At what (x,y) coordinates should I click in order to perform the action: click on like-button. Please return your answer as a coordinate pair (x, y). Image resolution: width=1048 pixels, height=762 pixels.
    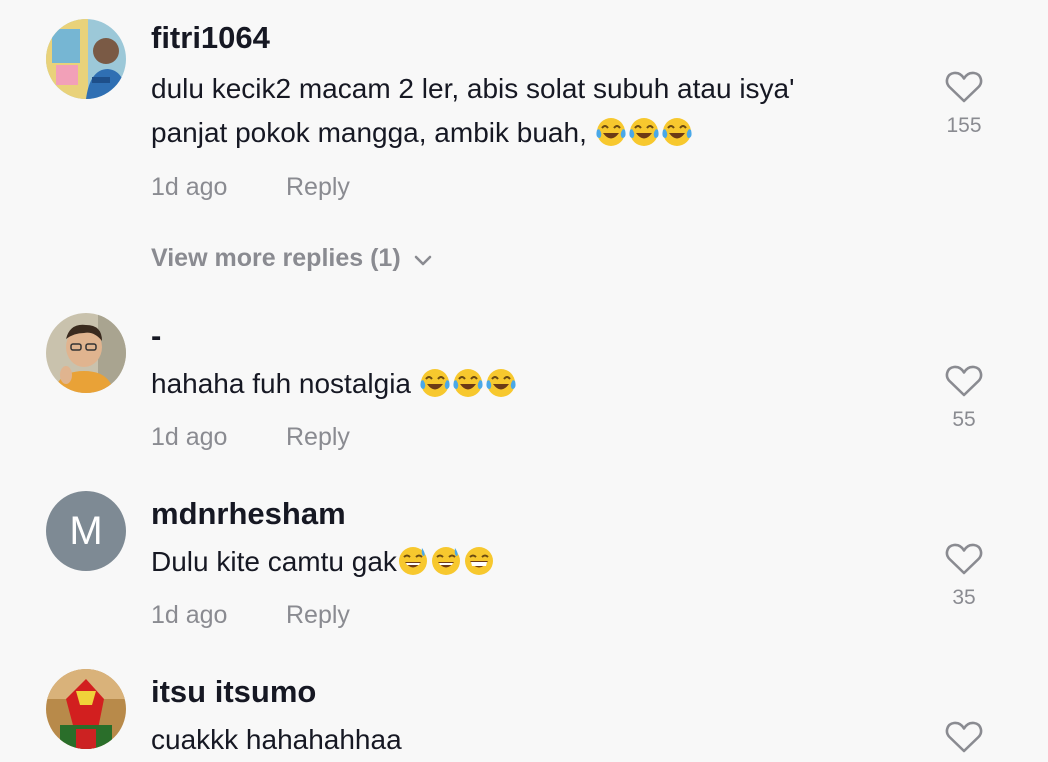
    Looking at the image, I should click on (964, 737).